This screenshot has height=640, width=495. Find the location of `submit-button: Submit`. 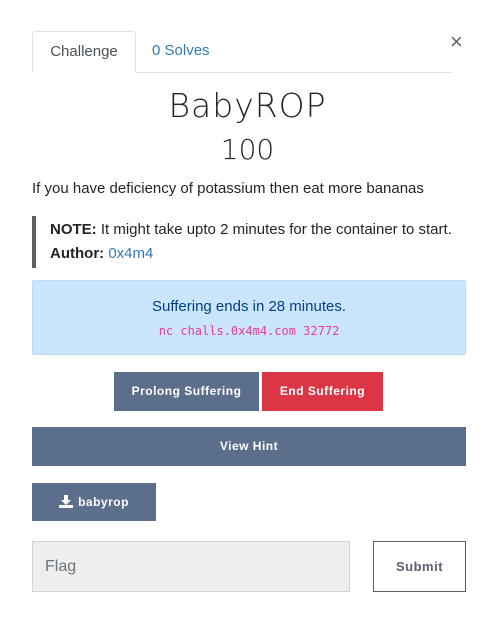

submit-button: Submit is located at coordinates (419, 566).